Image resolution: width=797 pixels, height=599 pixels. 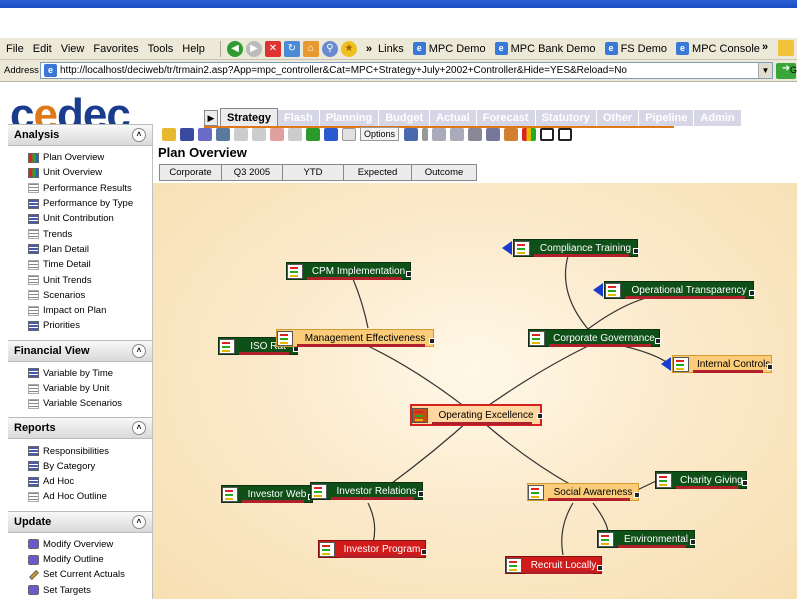 What do you see at coordinates (223, 134) in the screenshot?
I see `copy-icon` at bounding box center [223, 134].